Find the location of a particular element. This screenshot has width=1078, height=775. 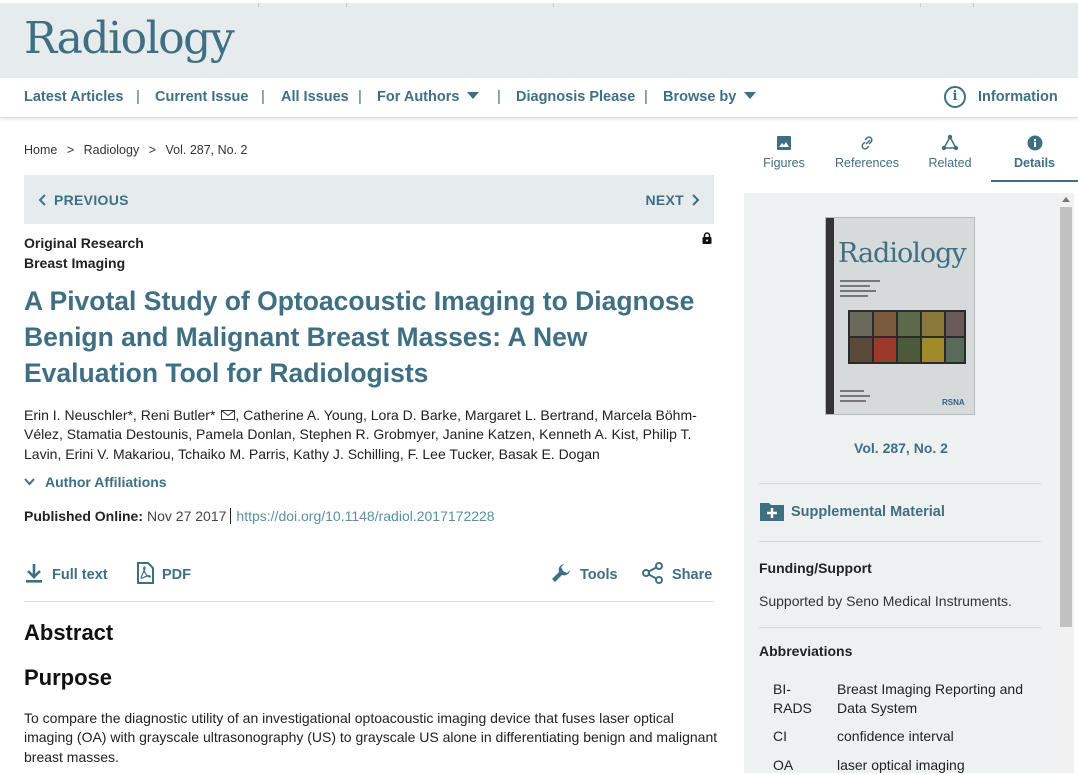

wrench-icon is located at coordinates (561, 573).